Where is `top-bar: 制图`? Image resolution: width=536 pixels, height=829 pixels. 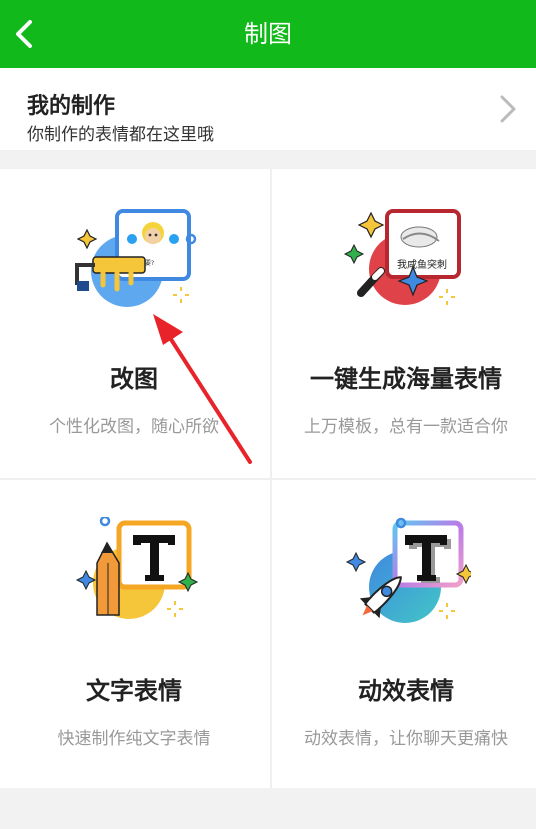
top-bar: 制图 is located at coordinates (268, 34).